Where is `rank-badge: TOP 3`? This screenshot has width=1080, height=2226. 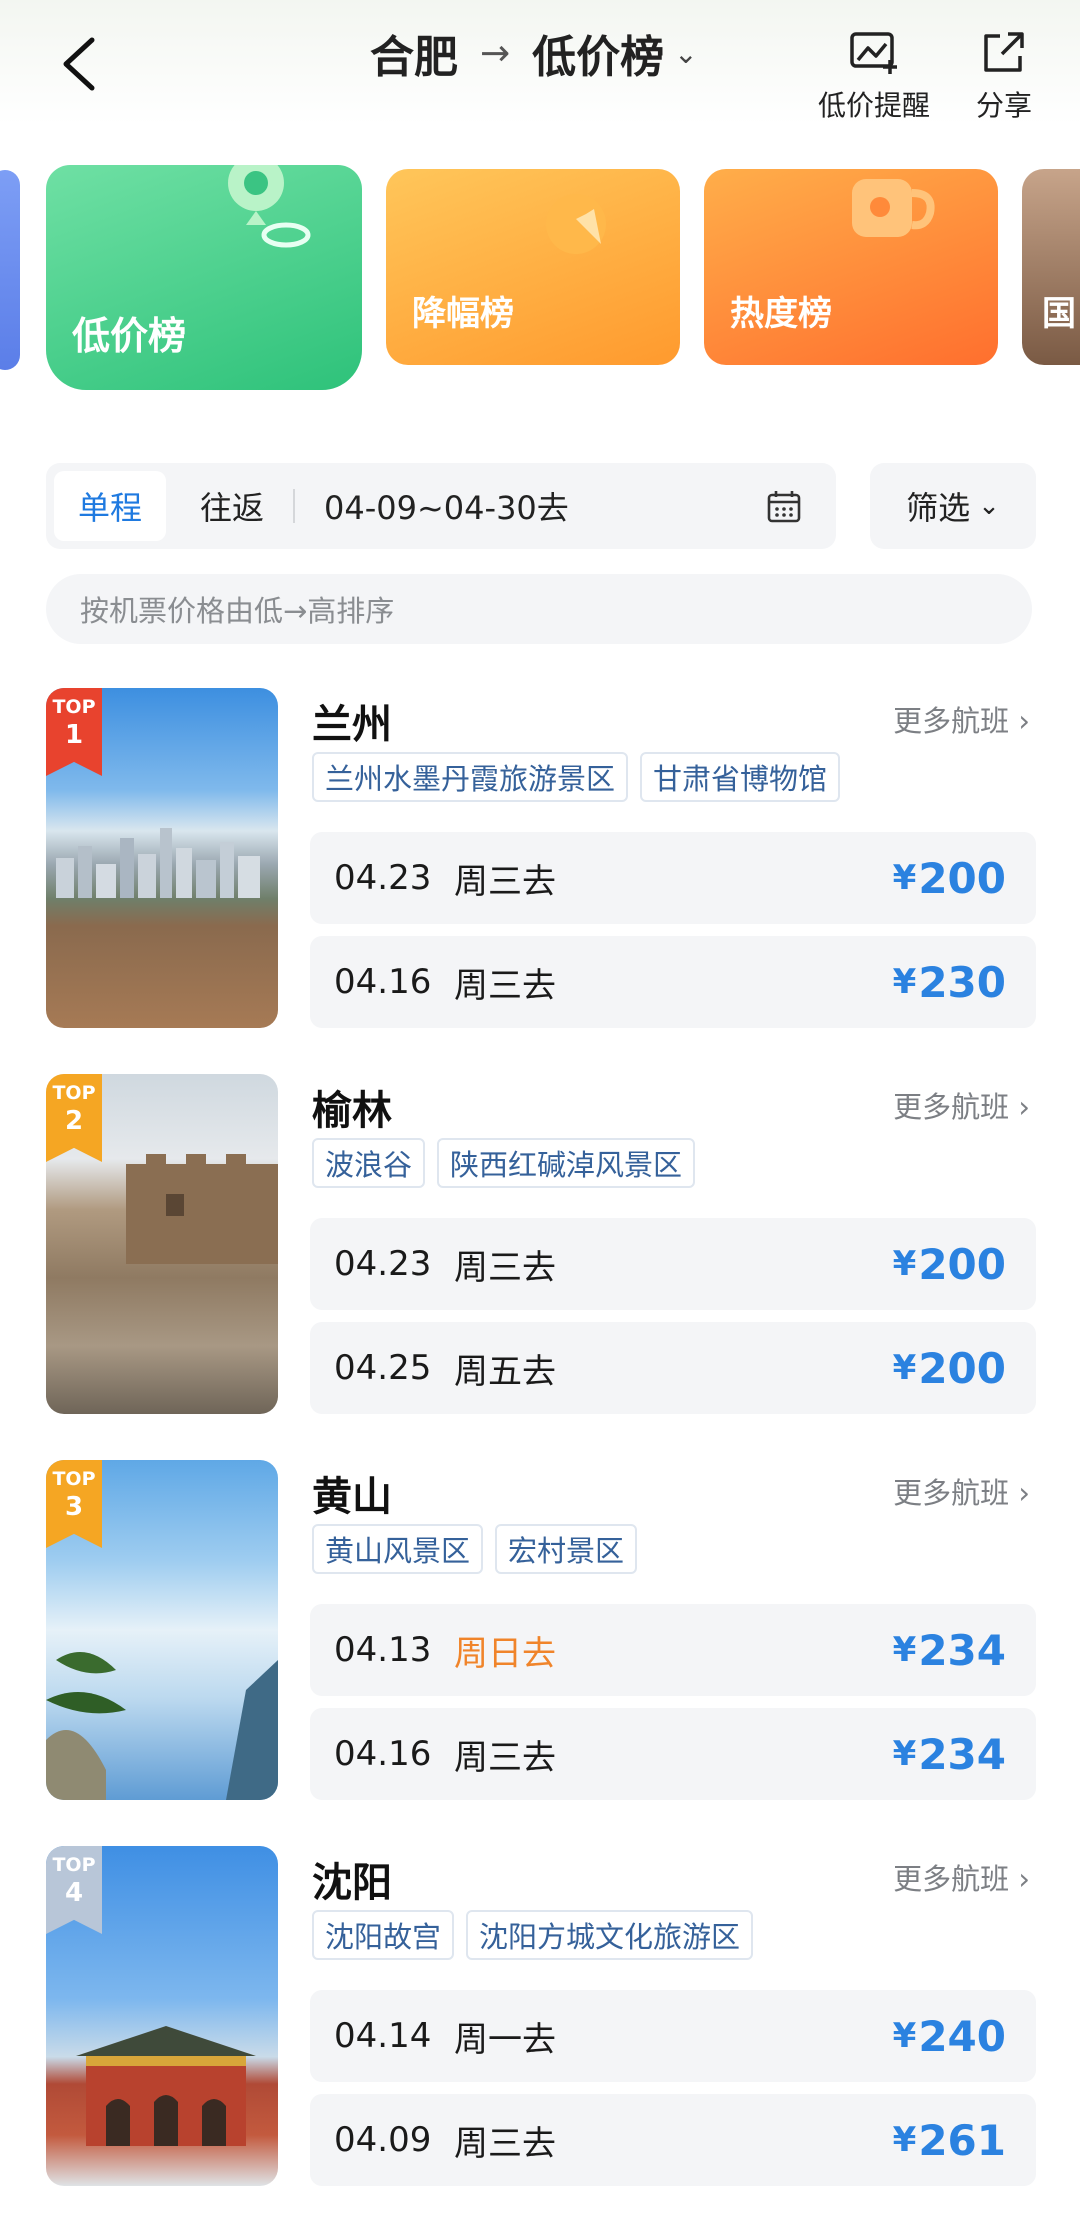
rank-badge: TOP 3 is located at coordinates (74, 1504).